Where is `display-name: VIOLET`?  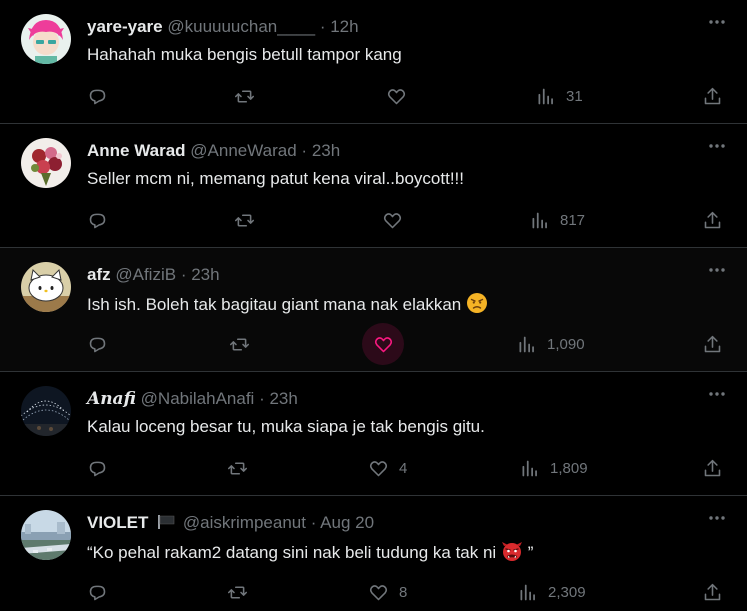 display-name: VIOLET is located at coordinates (117, 522).